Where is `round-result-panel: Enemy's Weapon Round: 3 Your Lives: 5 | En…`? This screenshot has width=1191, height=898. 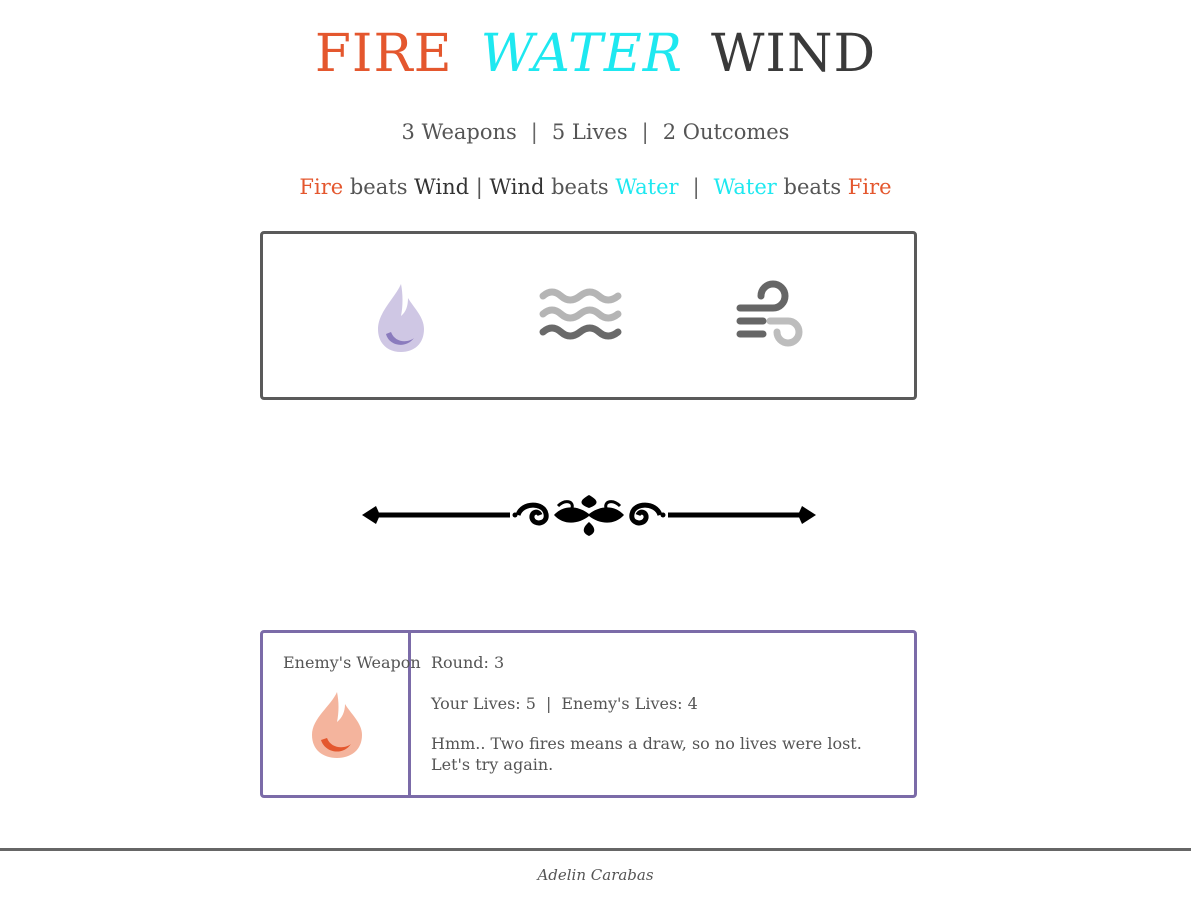 round-result-panel: Enemy's Weapon Round: 3 Your Lives: 5 | En… is located at coordinates (588, 714).